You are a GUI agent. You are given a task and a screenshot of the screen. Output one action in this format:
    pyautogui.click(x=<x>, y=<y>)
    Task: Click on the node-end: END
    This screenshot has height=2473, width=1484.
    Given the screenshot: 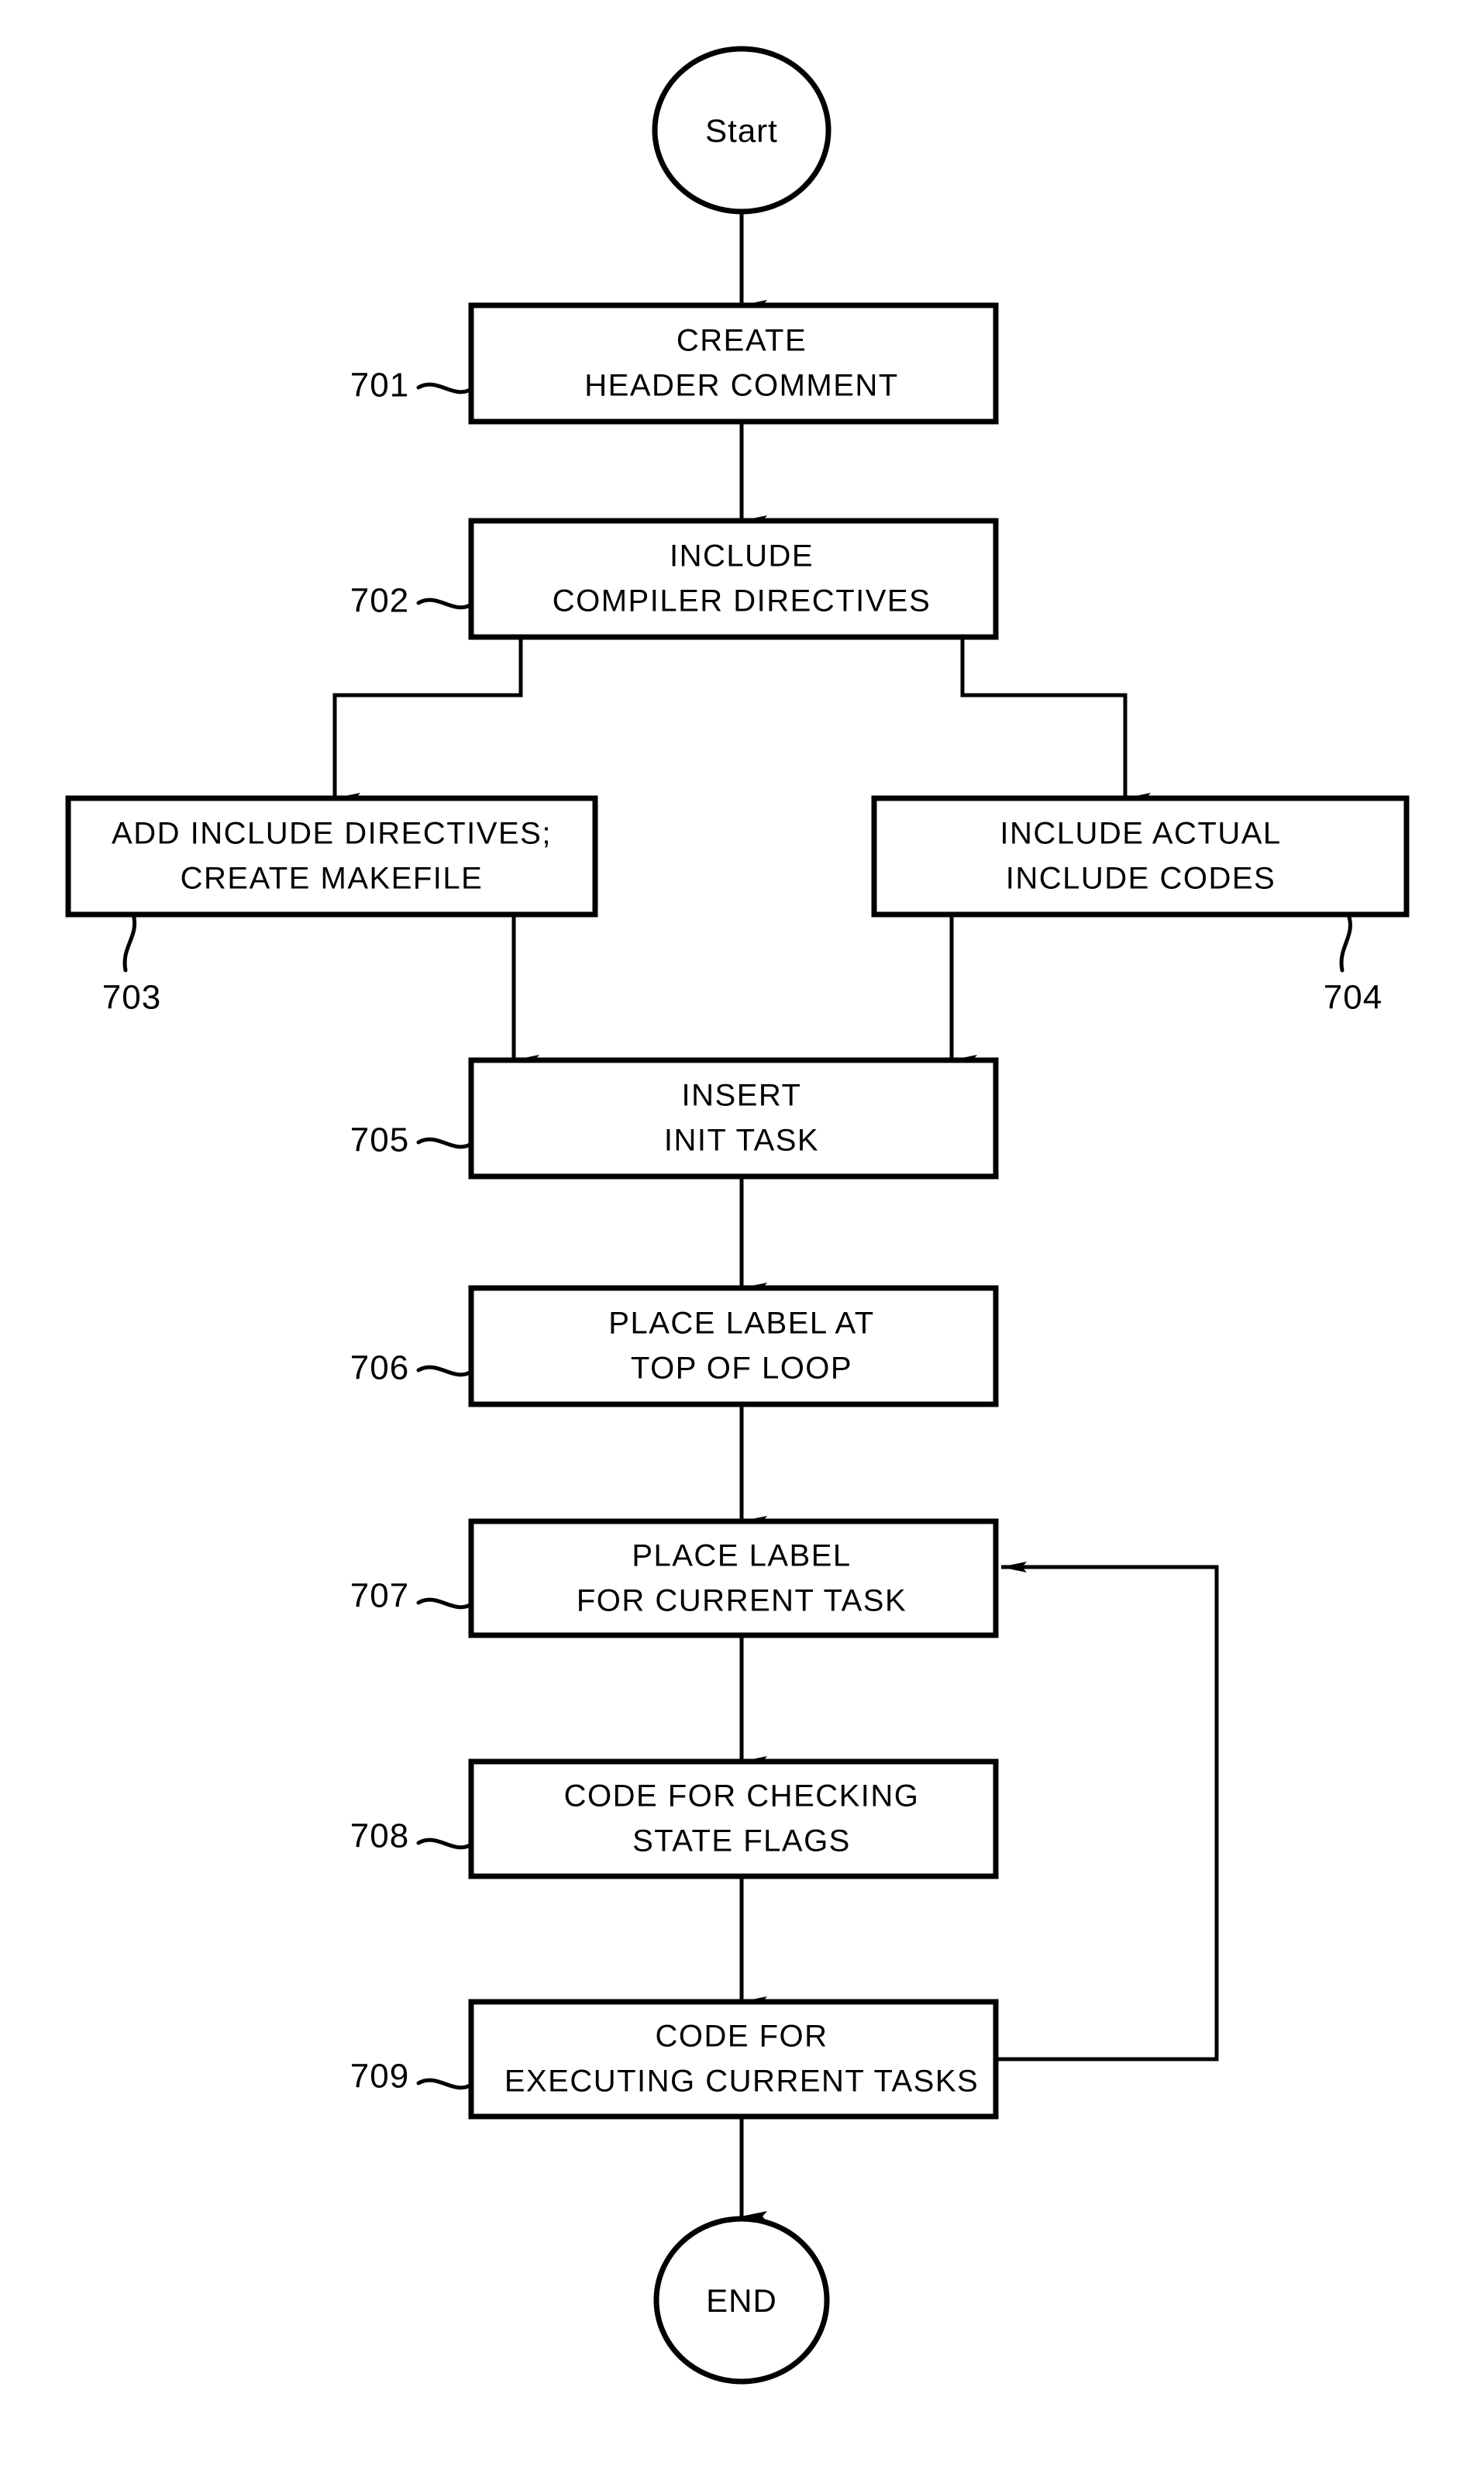 What is the action you would take?
    pyautogui.click(x=741, y=2300)
    